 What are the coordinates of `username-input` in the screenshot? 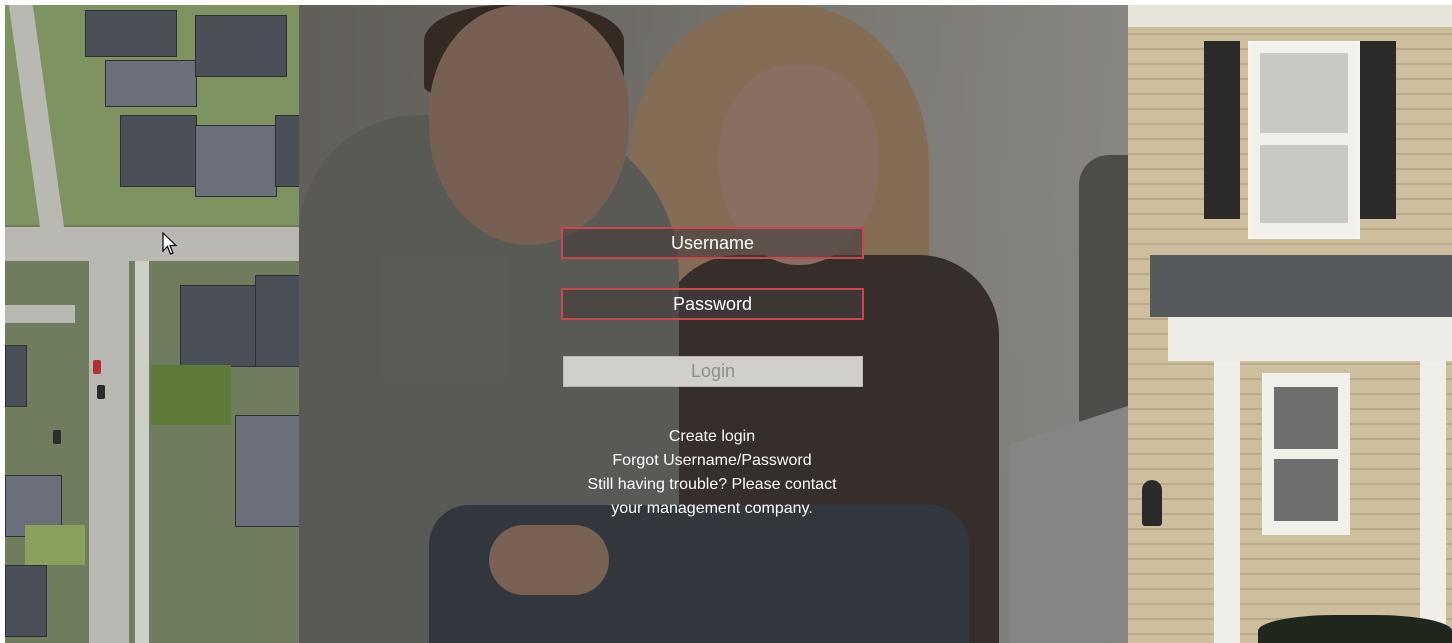 It's located at (712, 243).